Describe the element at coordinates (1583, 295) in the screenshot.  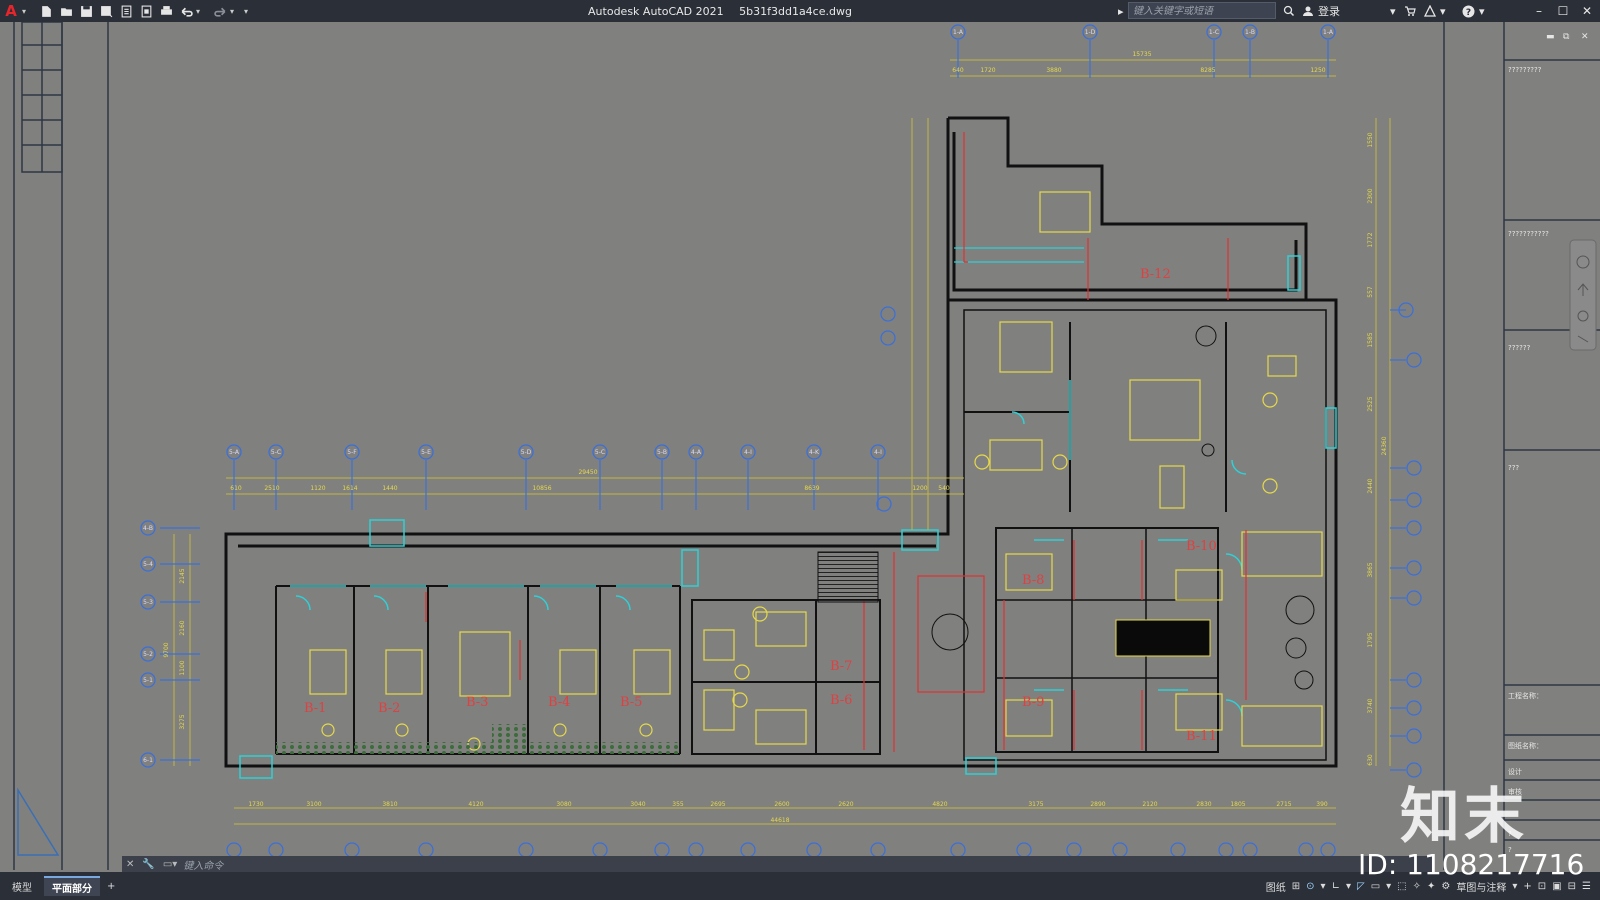
I see `navigation-bar` at that location.